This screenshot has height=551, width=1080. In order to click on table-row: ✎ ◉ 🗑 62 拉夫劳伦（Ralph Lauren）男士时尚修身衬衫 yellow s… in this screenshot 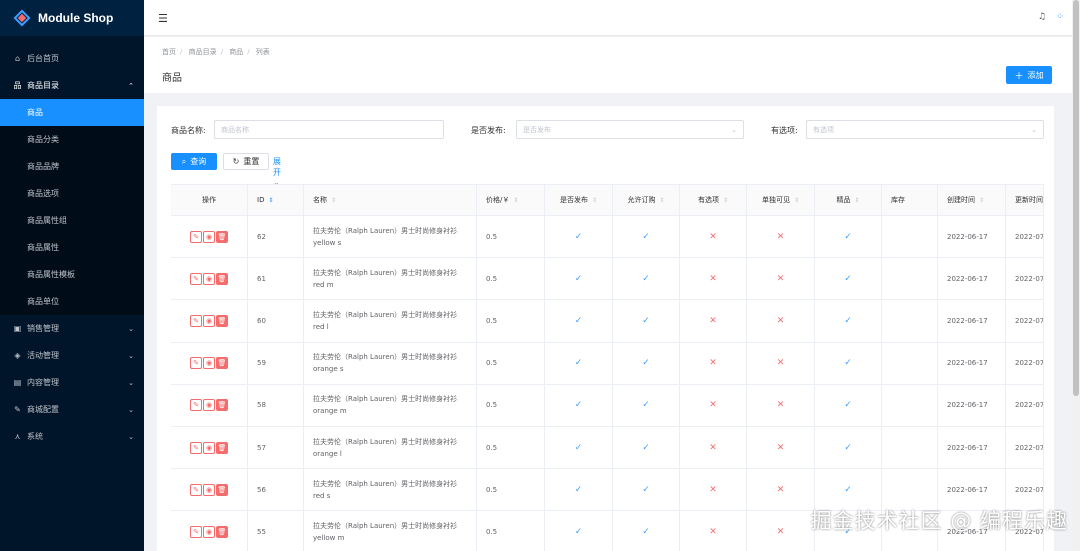, I will do `click(607, 237)`.